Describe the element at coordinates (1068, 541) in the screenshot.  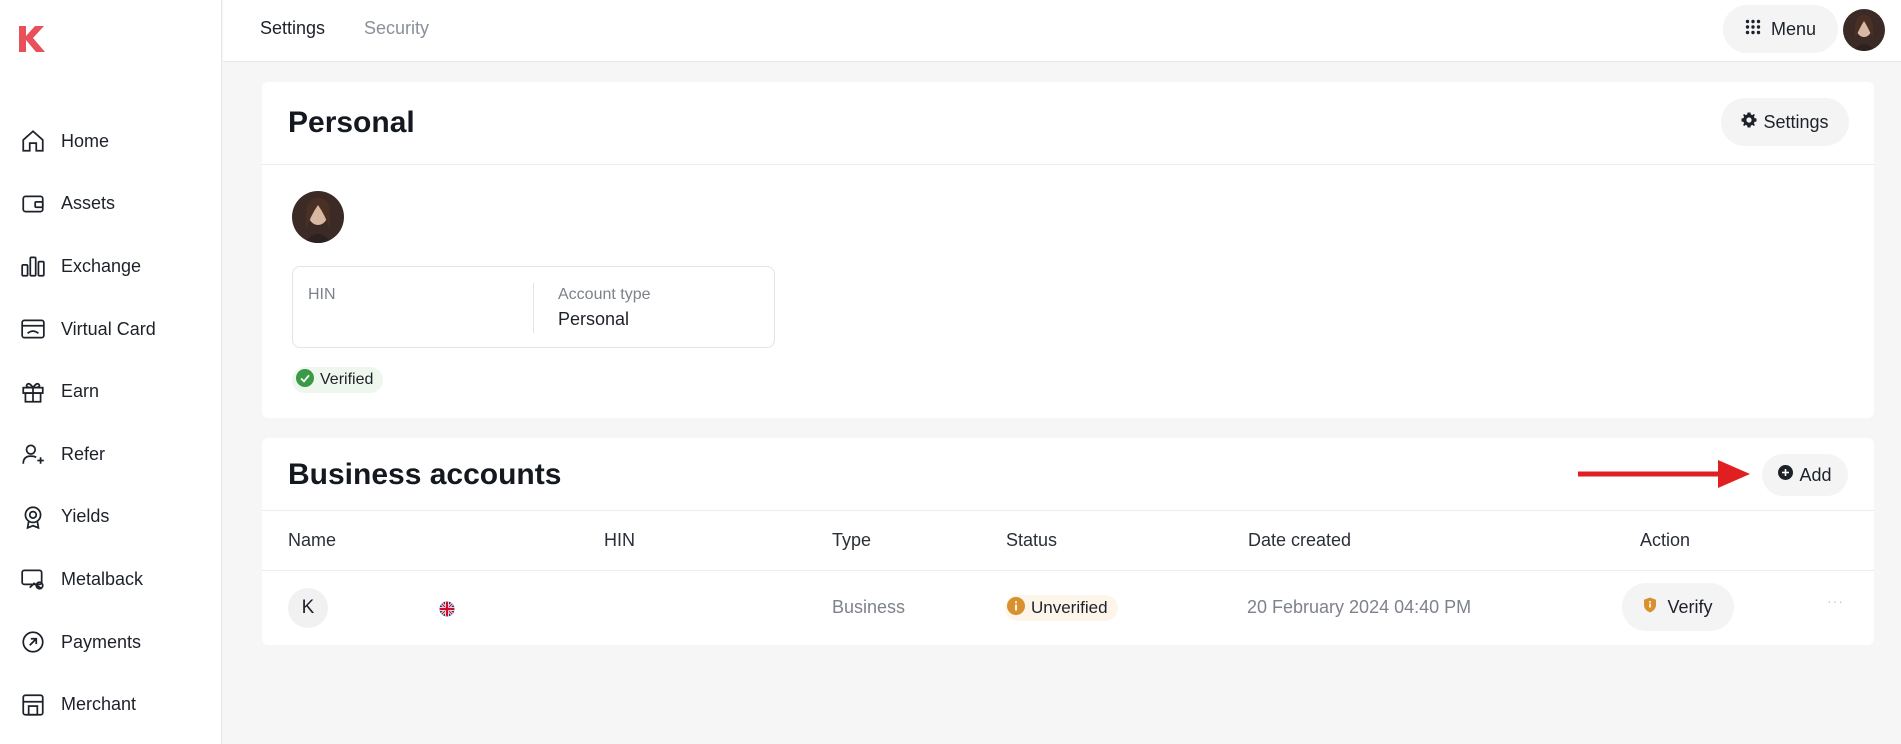
I see `table-header: Name HIN Type Status Date created Action` at that location.